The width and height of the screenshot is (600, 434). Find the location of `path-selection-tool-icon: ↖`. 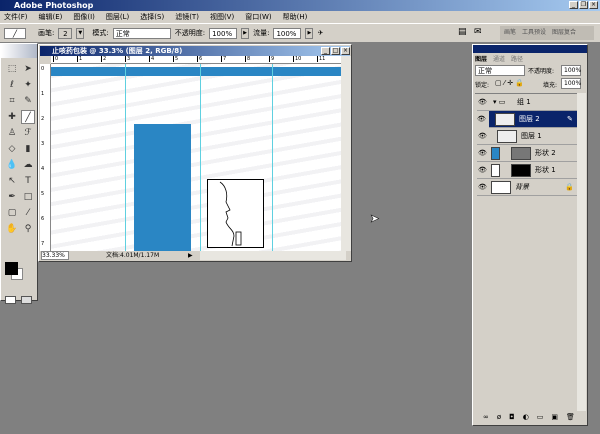

path-selection-tool-icon: ↖ is located at coordinates (12, 181).